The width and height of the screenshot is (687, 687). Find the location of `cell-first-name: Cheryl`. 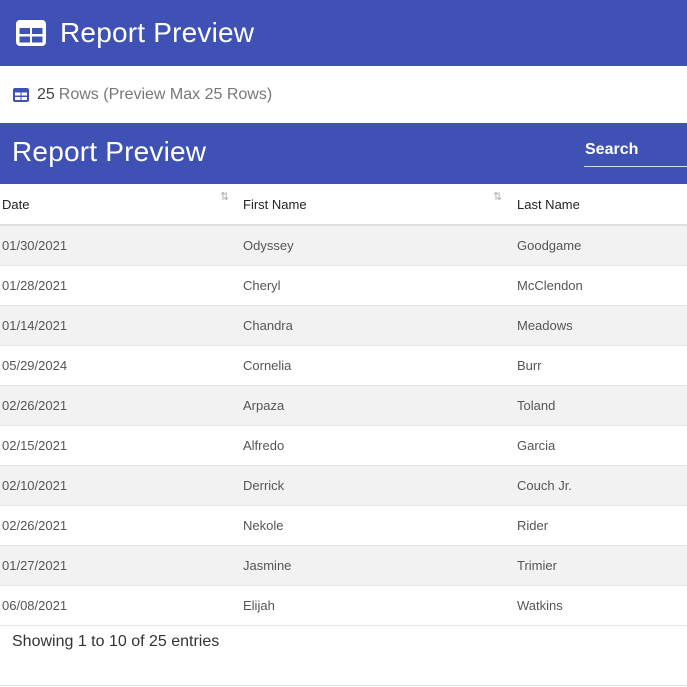

cell-first-name: Cheryl is located at coordinates (262, 285).